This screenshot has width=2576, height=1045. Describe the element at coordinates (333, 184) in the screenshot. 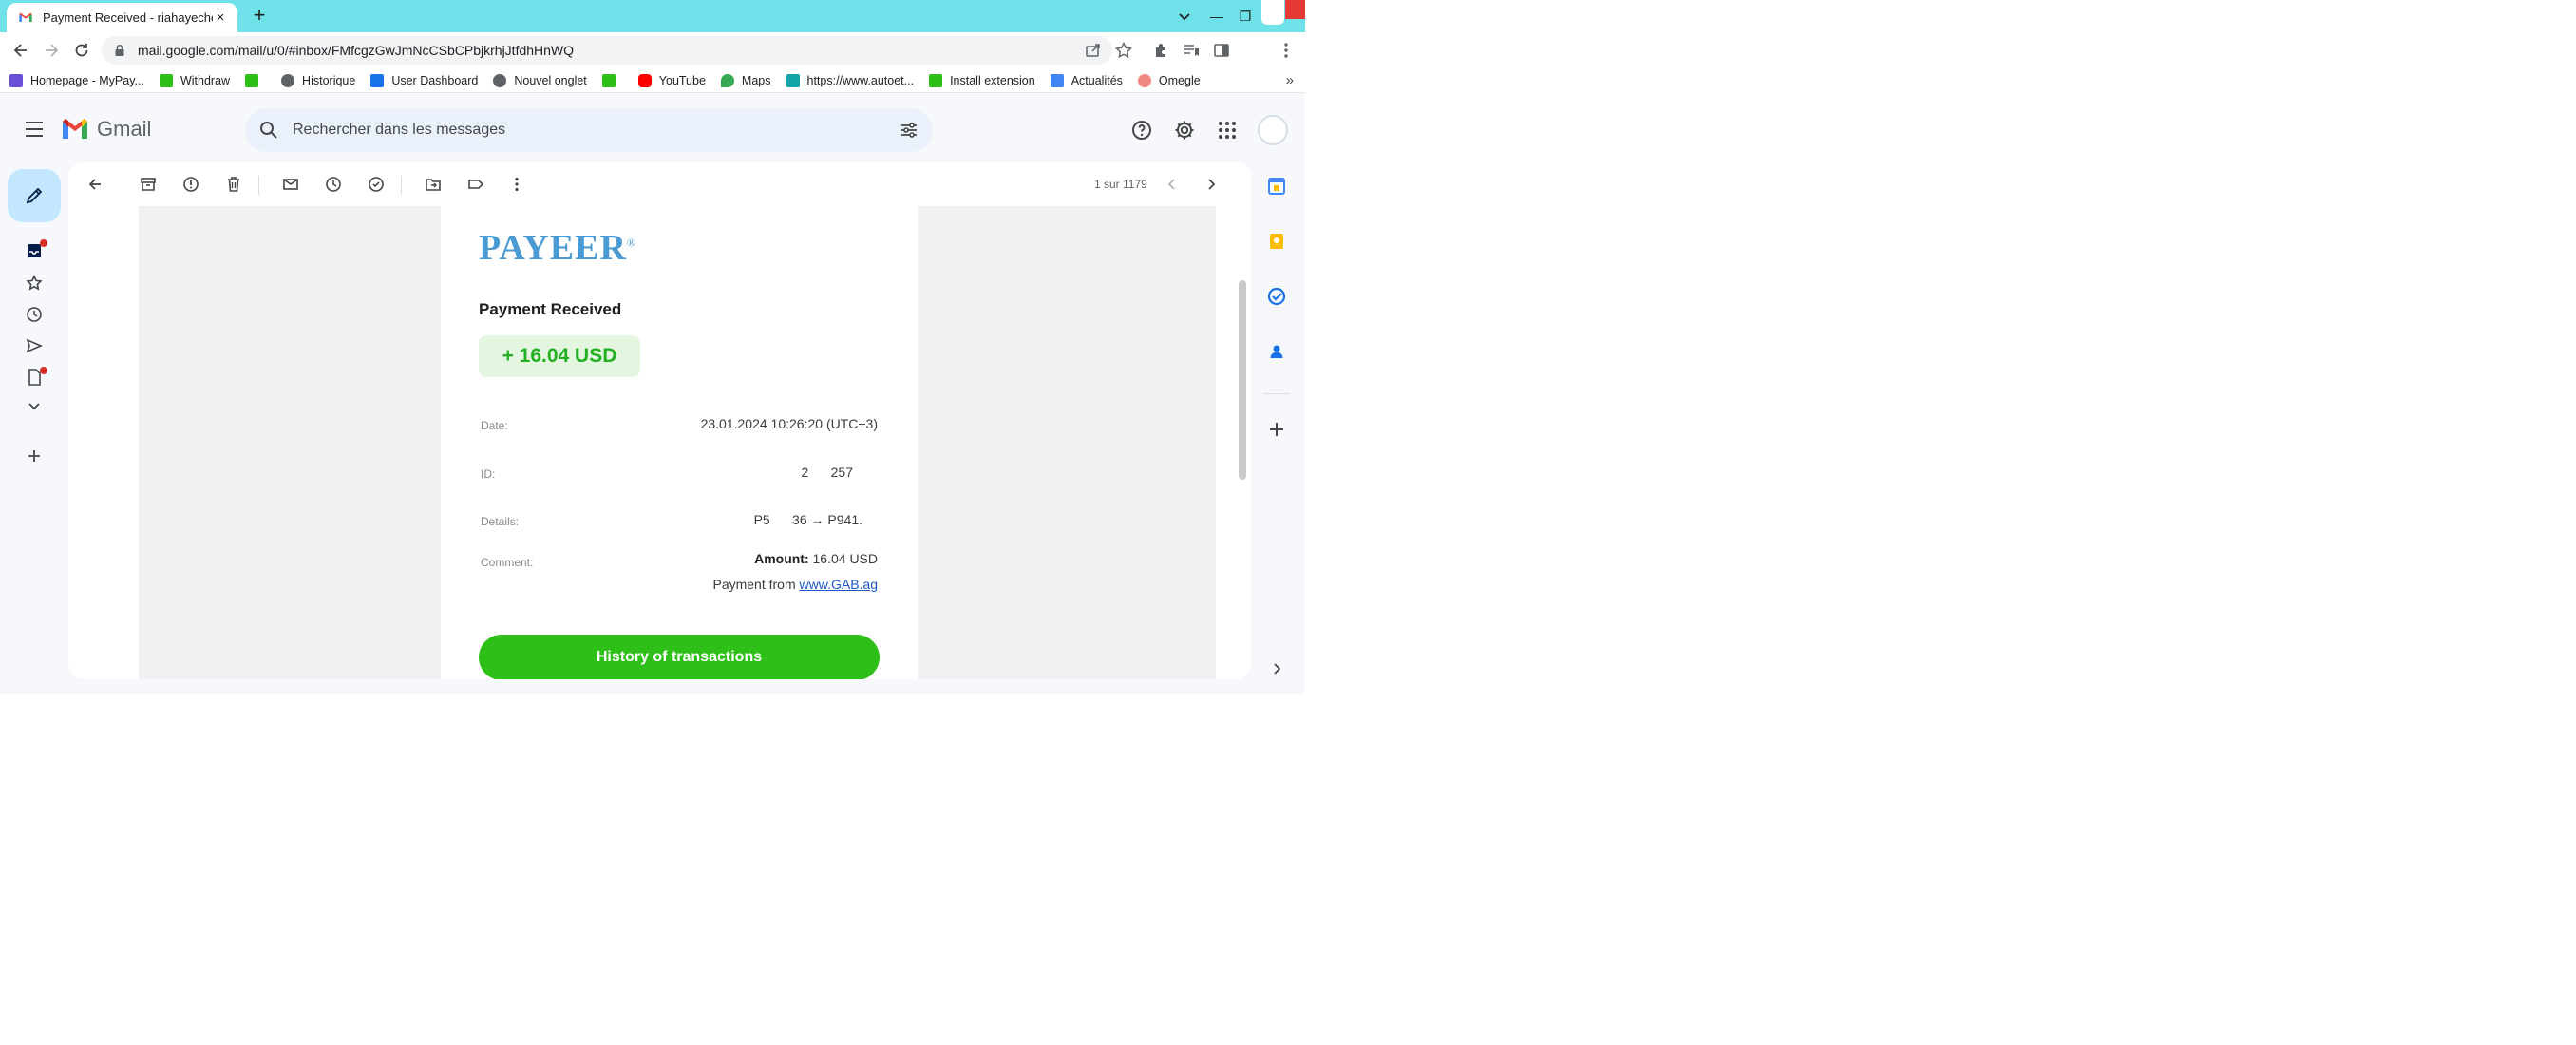

I see `snooze-clock-icon` at that location.